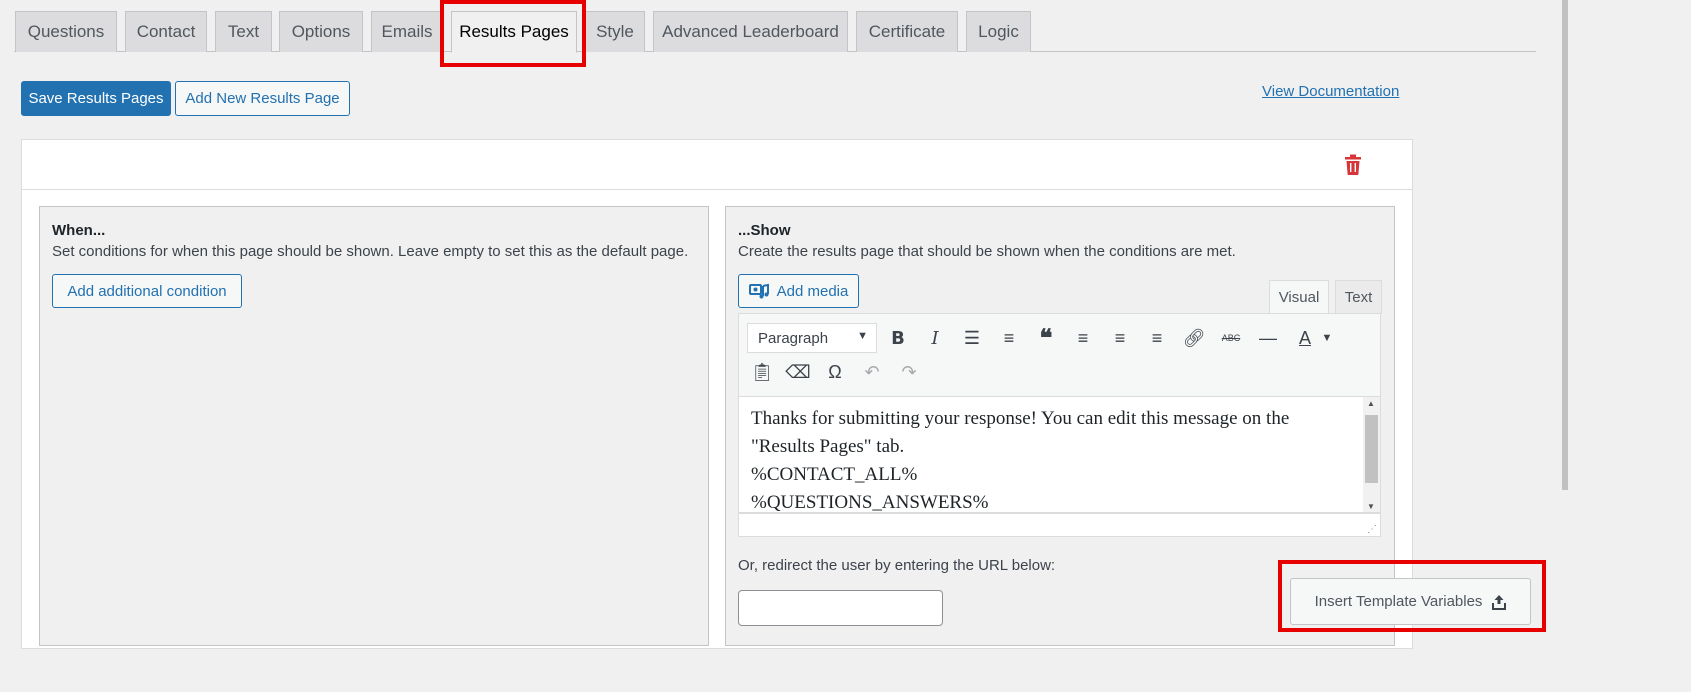  Describe the element at coordinates (1083, 338) in the screenshot. I see `align-left-icon: ≡` at that location.